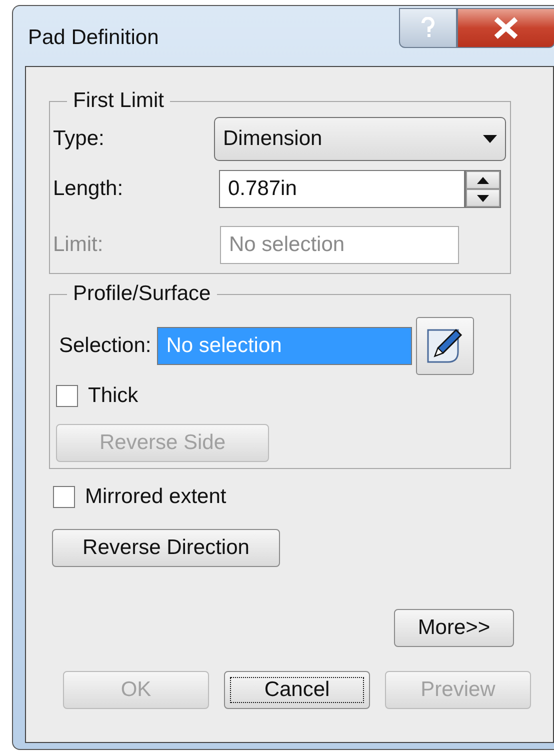  Describe the element at coordinates (297, 690) in the screenshot. I see `dialog-button: Cancel` at that location.